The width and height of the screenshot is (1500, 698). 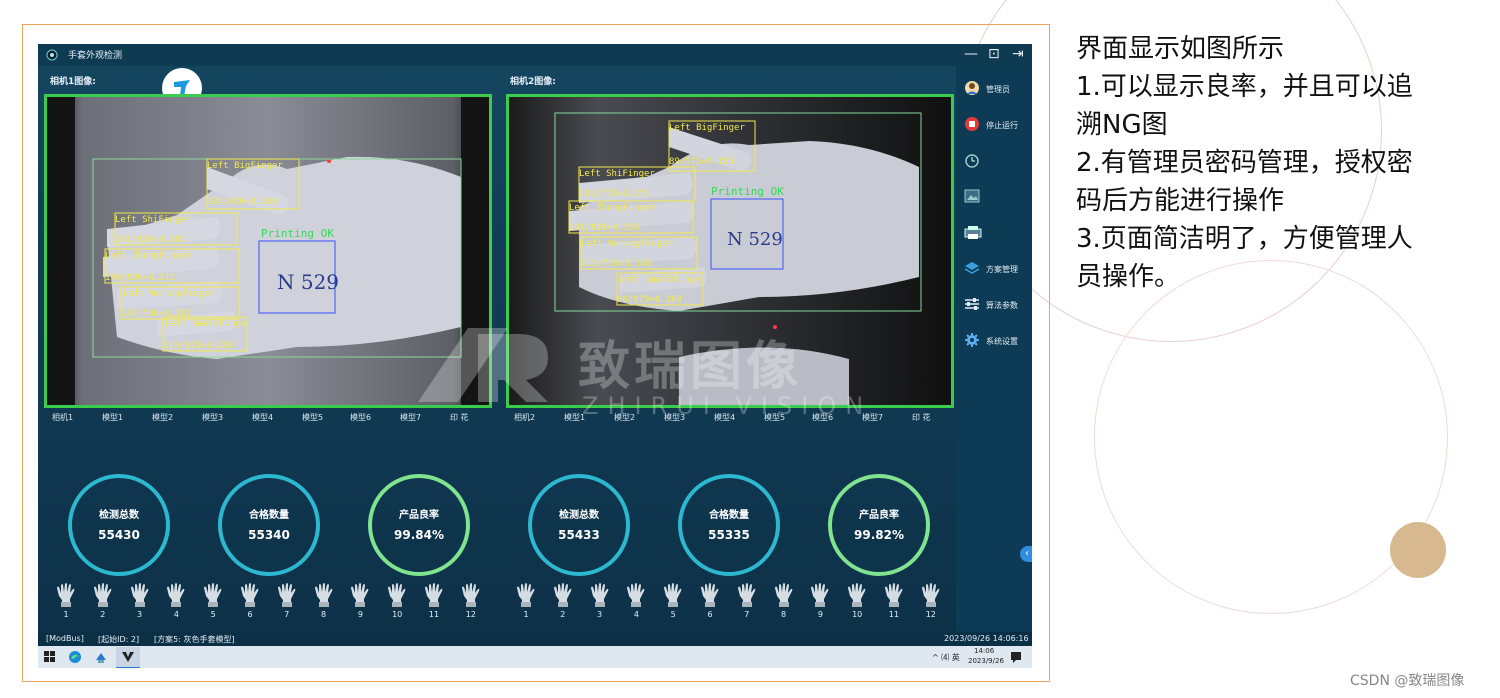 What do you see at coordinates (998, 162) in the screenshot?
I see `sidebar-item-timer` at bounding box center [998, 162].